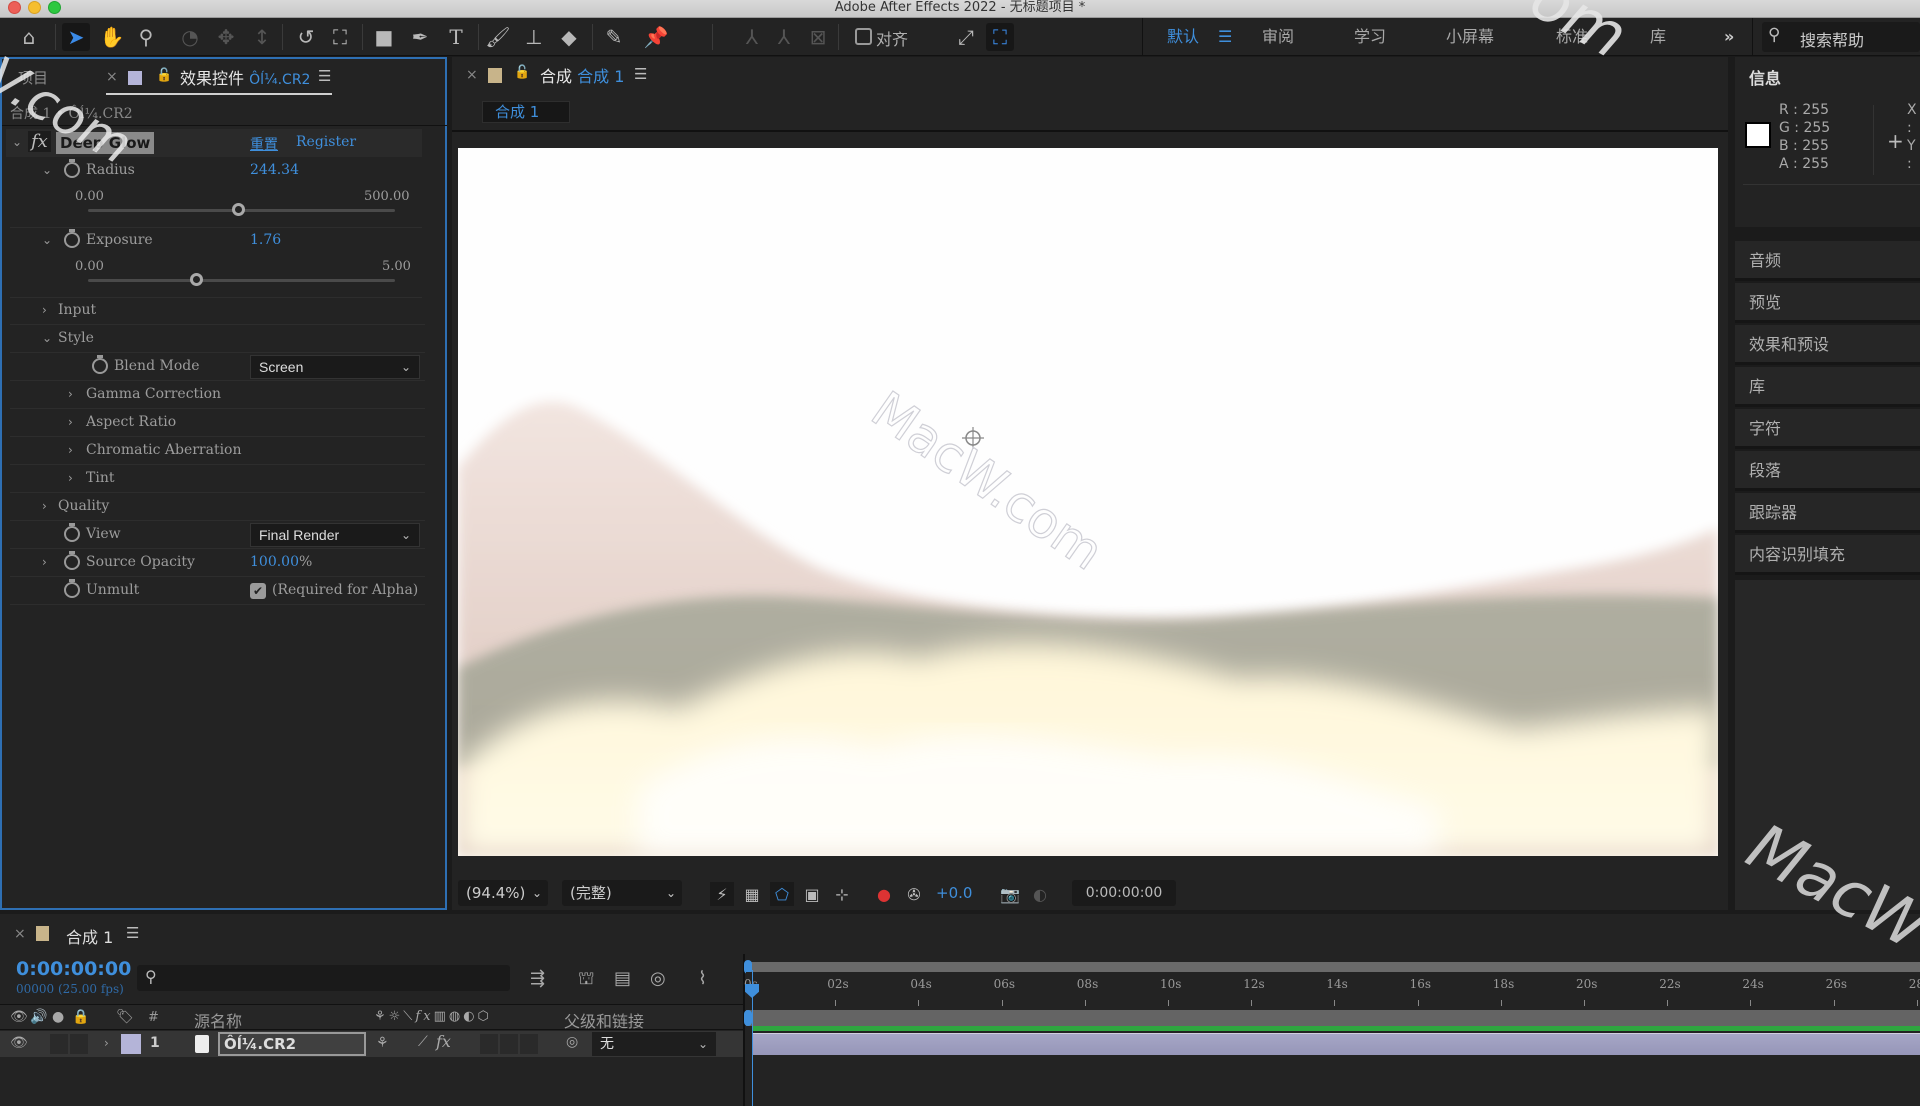 This screenshot has width=1920, height=1106. What do you see at coordinates (217, 311) in the screenshot?
I see `input-group-row: › Input` at bounding box center [217, 311].